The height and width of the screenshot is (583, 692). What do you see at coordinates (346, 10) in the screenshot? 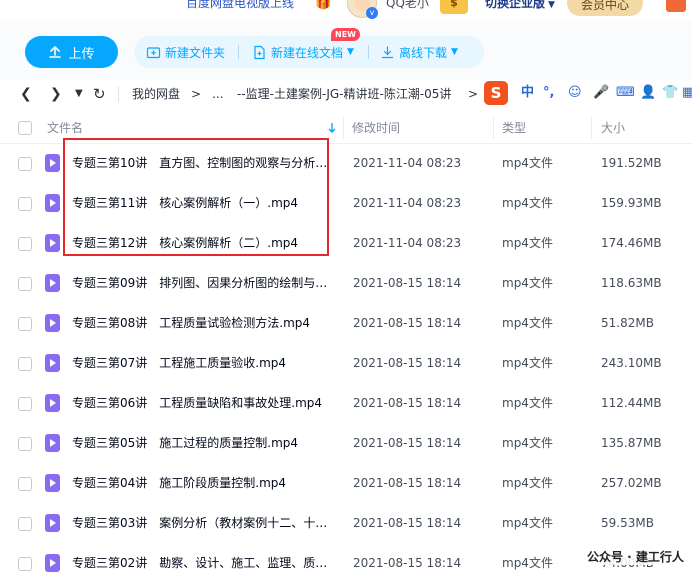
I see `top-strip: 百度网盘电视版上线 🎁 v QQ老小 $ 切换企业版 ▼ 会员中心` at bounding box center [346, 10].